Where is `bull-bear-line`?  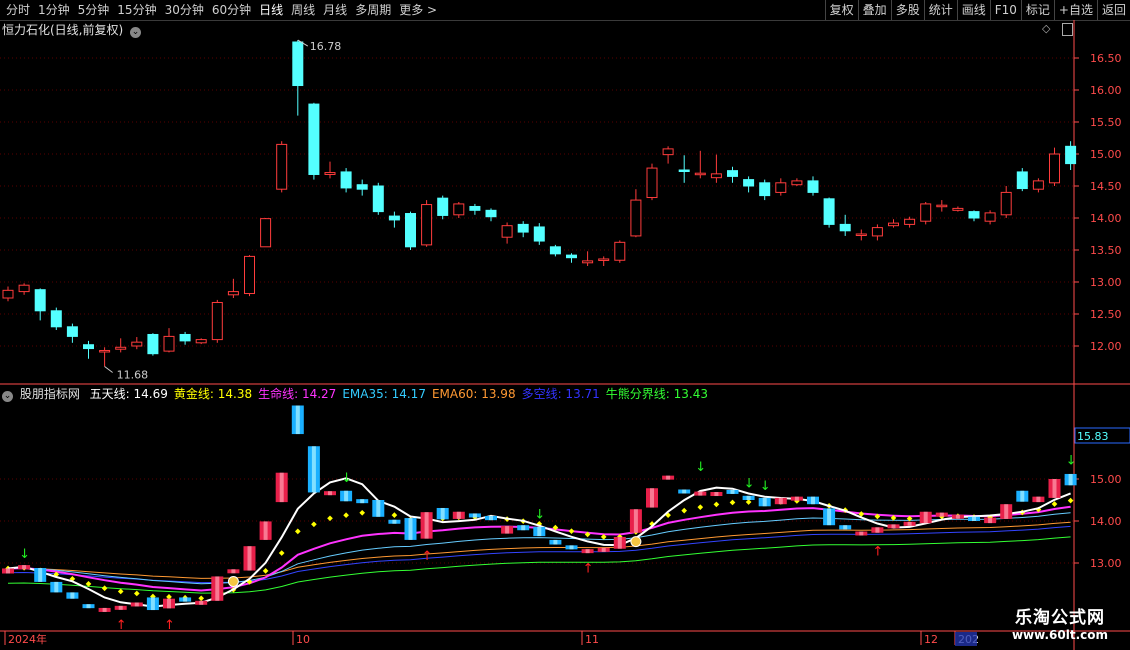 bull-bear-line is located at coordinates (539, 565).